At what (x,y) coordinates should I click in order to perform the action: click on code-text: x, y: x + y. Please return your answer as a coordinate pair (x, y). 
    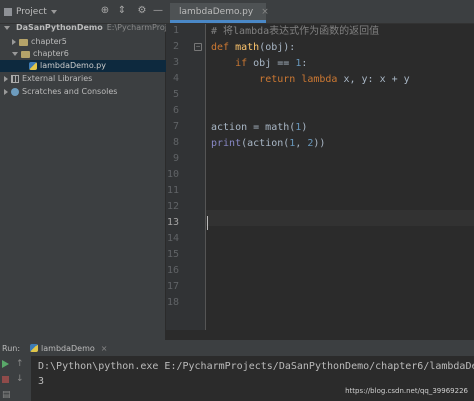
    Looking at the image, I should click on (373, 79).